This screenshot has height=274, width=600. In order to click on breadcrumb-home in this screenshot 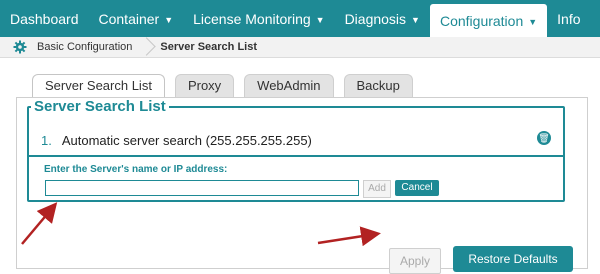, I will do `click(13, 47)`.